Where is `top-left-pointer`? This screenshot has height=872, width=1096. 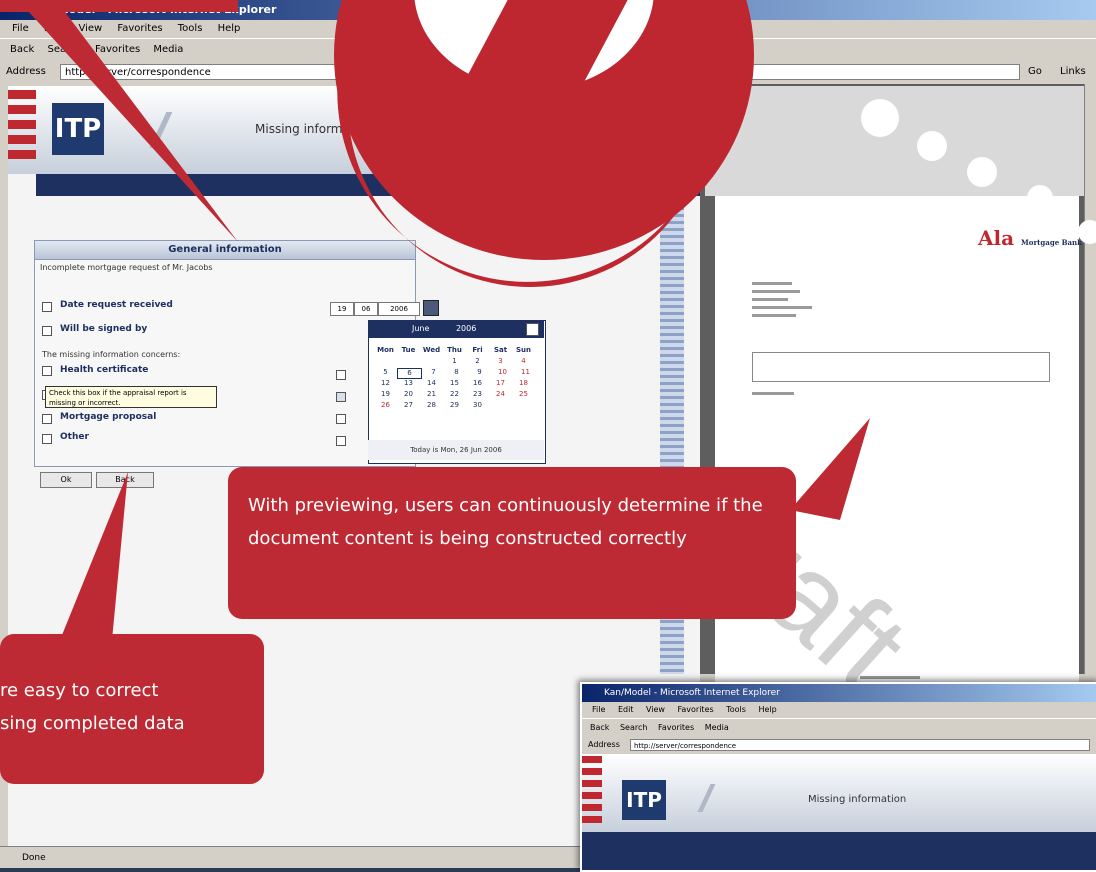 top-left-pointer is located at coordinates (128, 121).